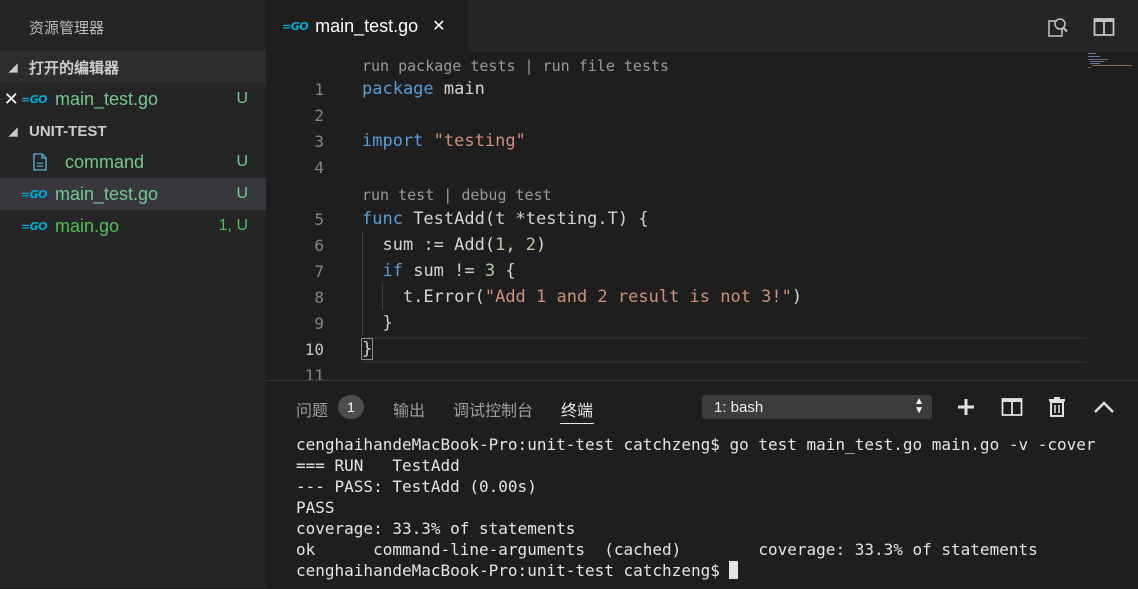 The height and width of the screenshot is (589, 1138). What do you see at coordinates (454, 245) in the screenshot?
I see `code-line: sum := Add(1, 2)` at bounding box center [454, 245].